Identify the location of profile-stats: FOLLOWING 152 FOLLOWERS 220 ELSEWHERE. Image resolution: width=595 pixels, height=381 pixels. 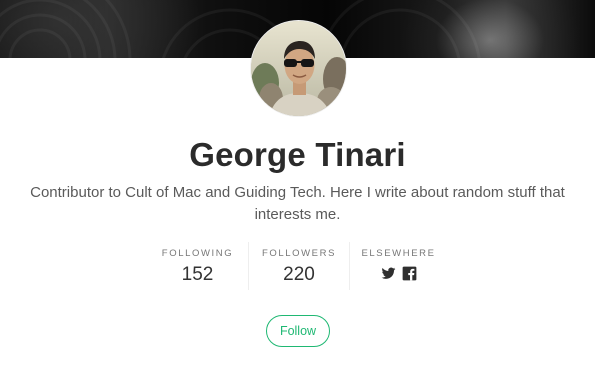
(297, 266).